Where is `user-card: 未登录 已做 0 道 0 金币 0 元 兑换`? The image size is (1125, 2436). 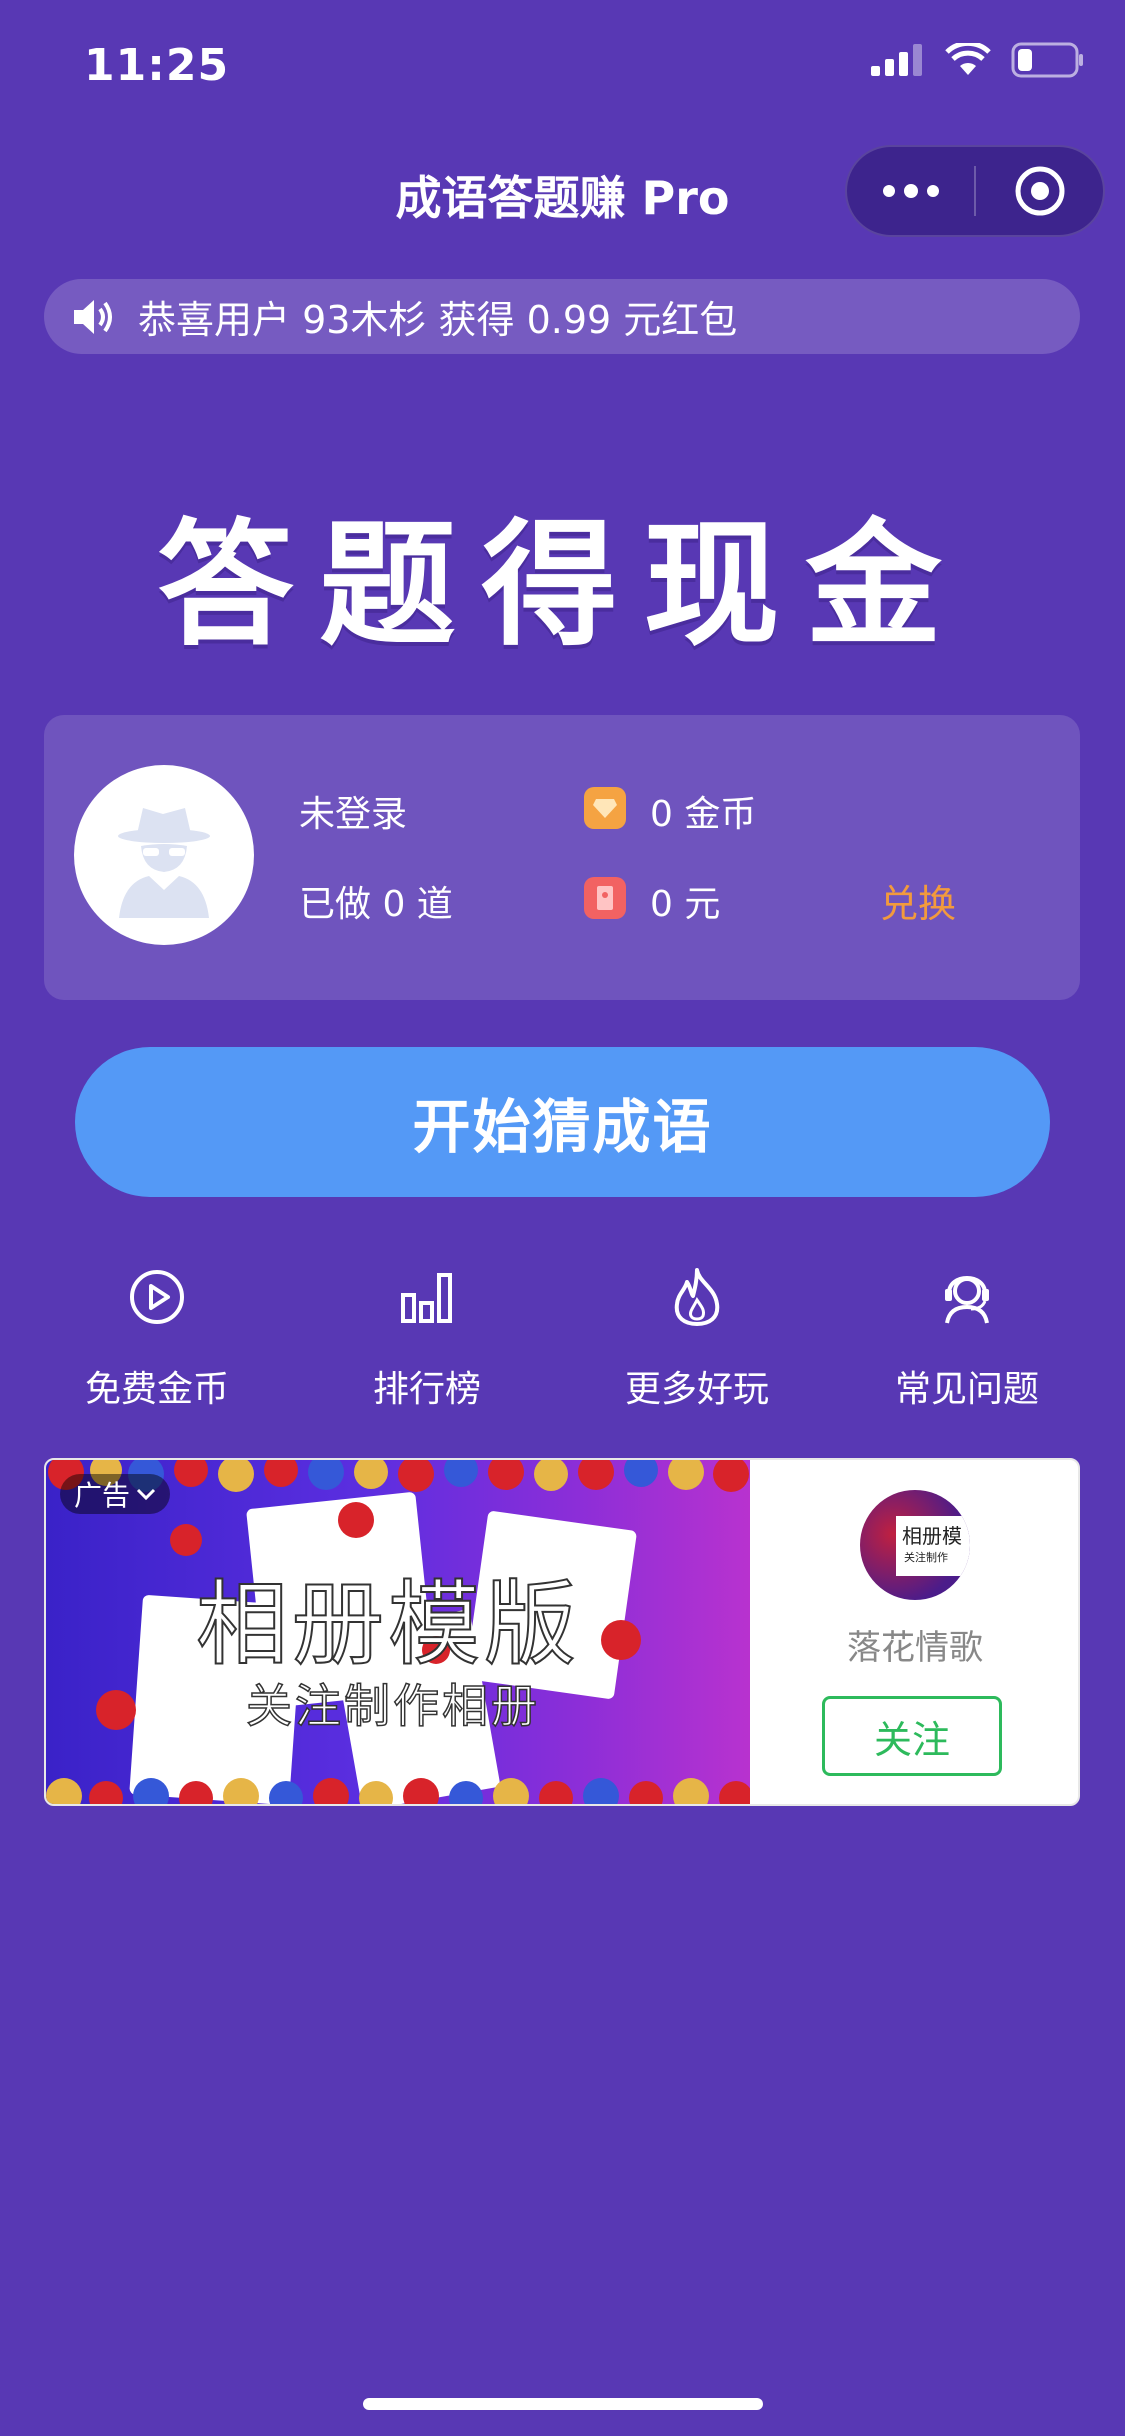 user-card: 未登录 已做 0 道 0 金币 0 元 兑换 is located at coordinates (562, 857).